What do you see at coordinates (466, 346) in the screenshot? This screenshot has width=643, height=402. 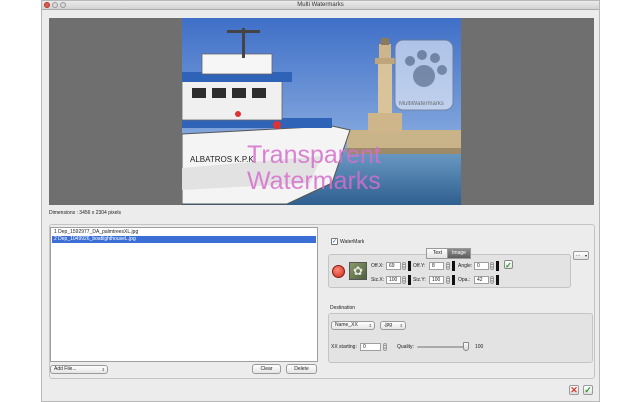 I see `quality-slider-thumb` at bounding box center [466, 346].